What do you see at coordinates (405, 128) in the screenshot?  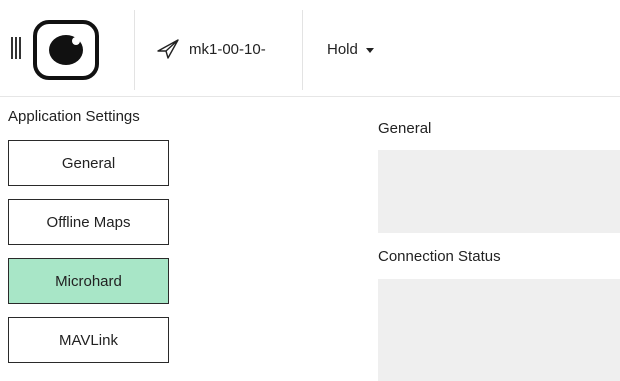 I see `section-title-general: General` at bounding box center [405, 128].